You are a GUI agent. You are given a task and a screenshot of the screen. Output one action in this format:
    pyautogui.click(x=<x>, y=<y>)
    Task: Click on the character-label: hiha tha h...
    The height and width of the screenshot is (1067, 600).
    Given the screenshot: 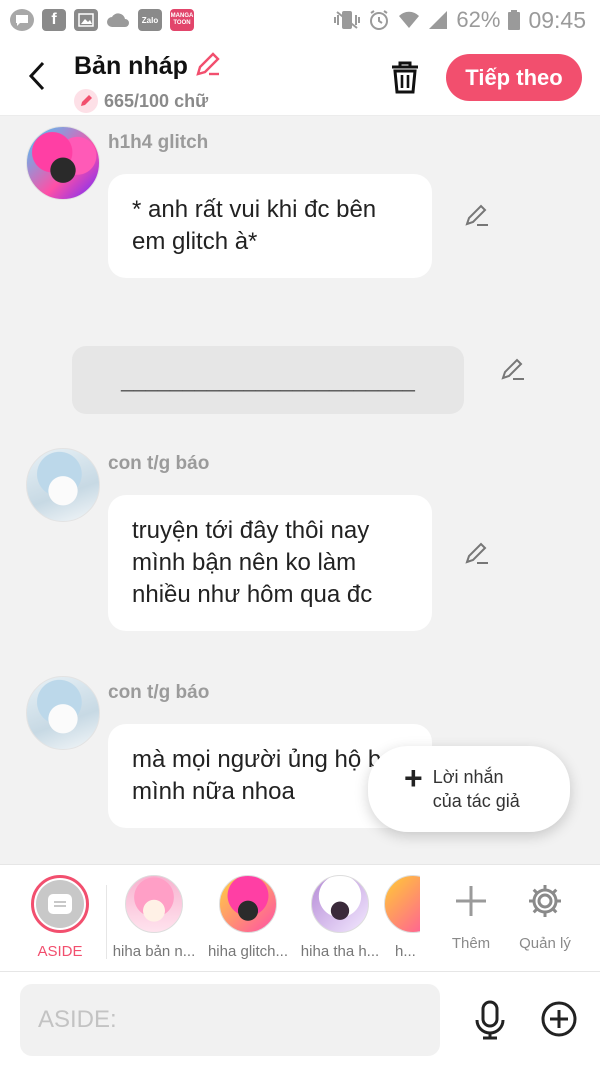 What is the action you would take?
    pyautogui.click(x=340, y=951)
    